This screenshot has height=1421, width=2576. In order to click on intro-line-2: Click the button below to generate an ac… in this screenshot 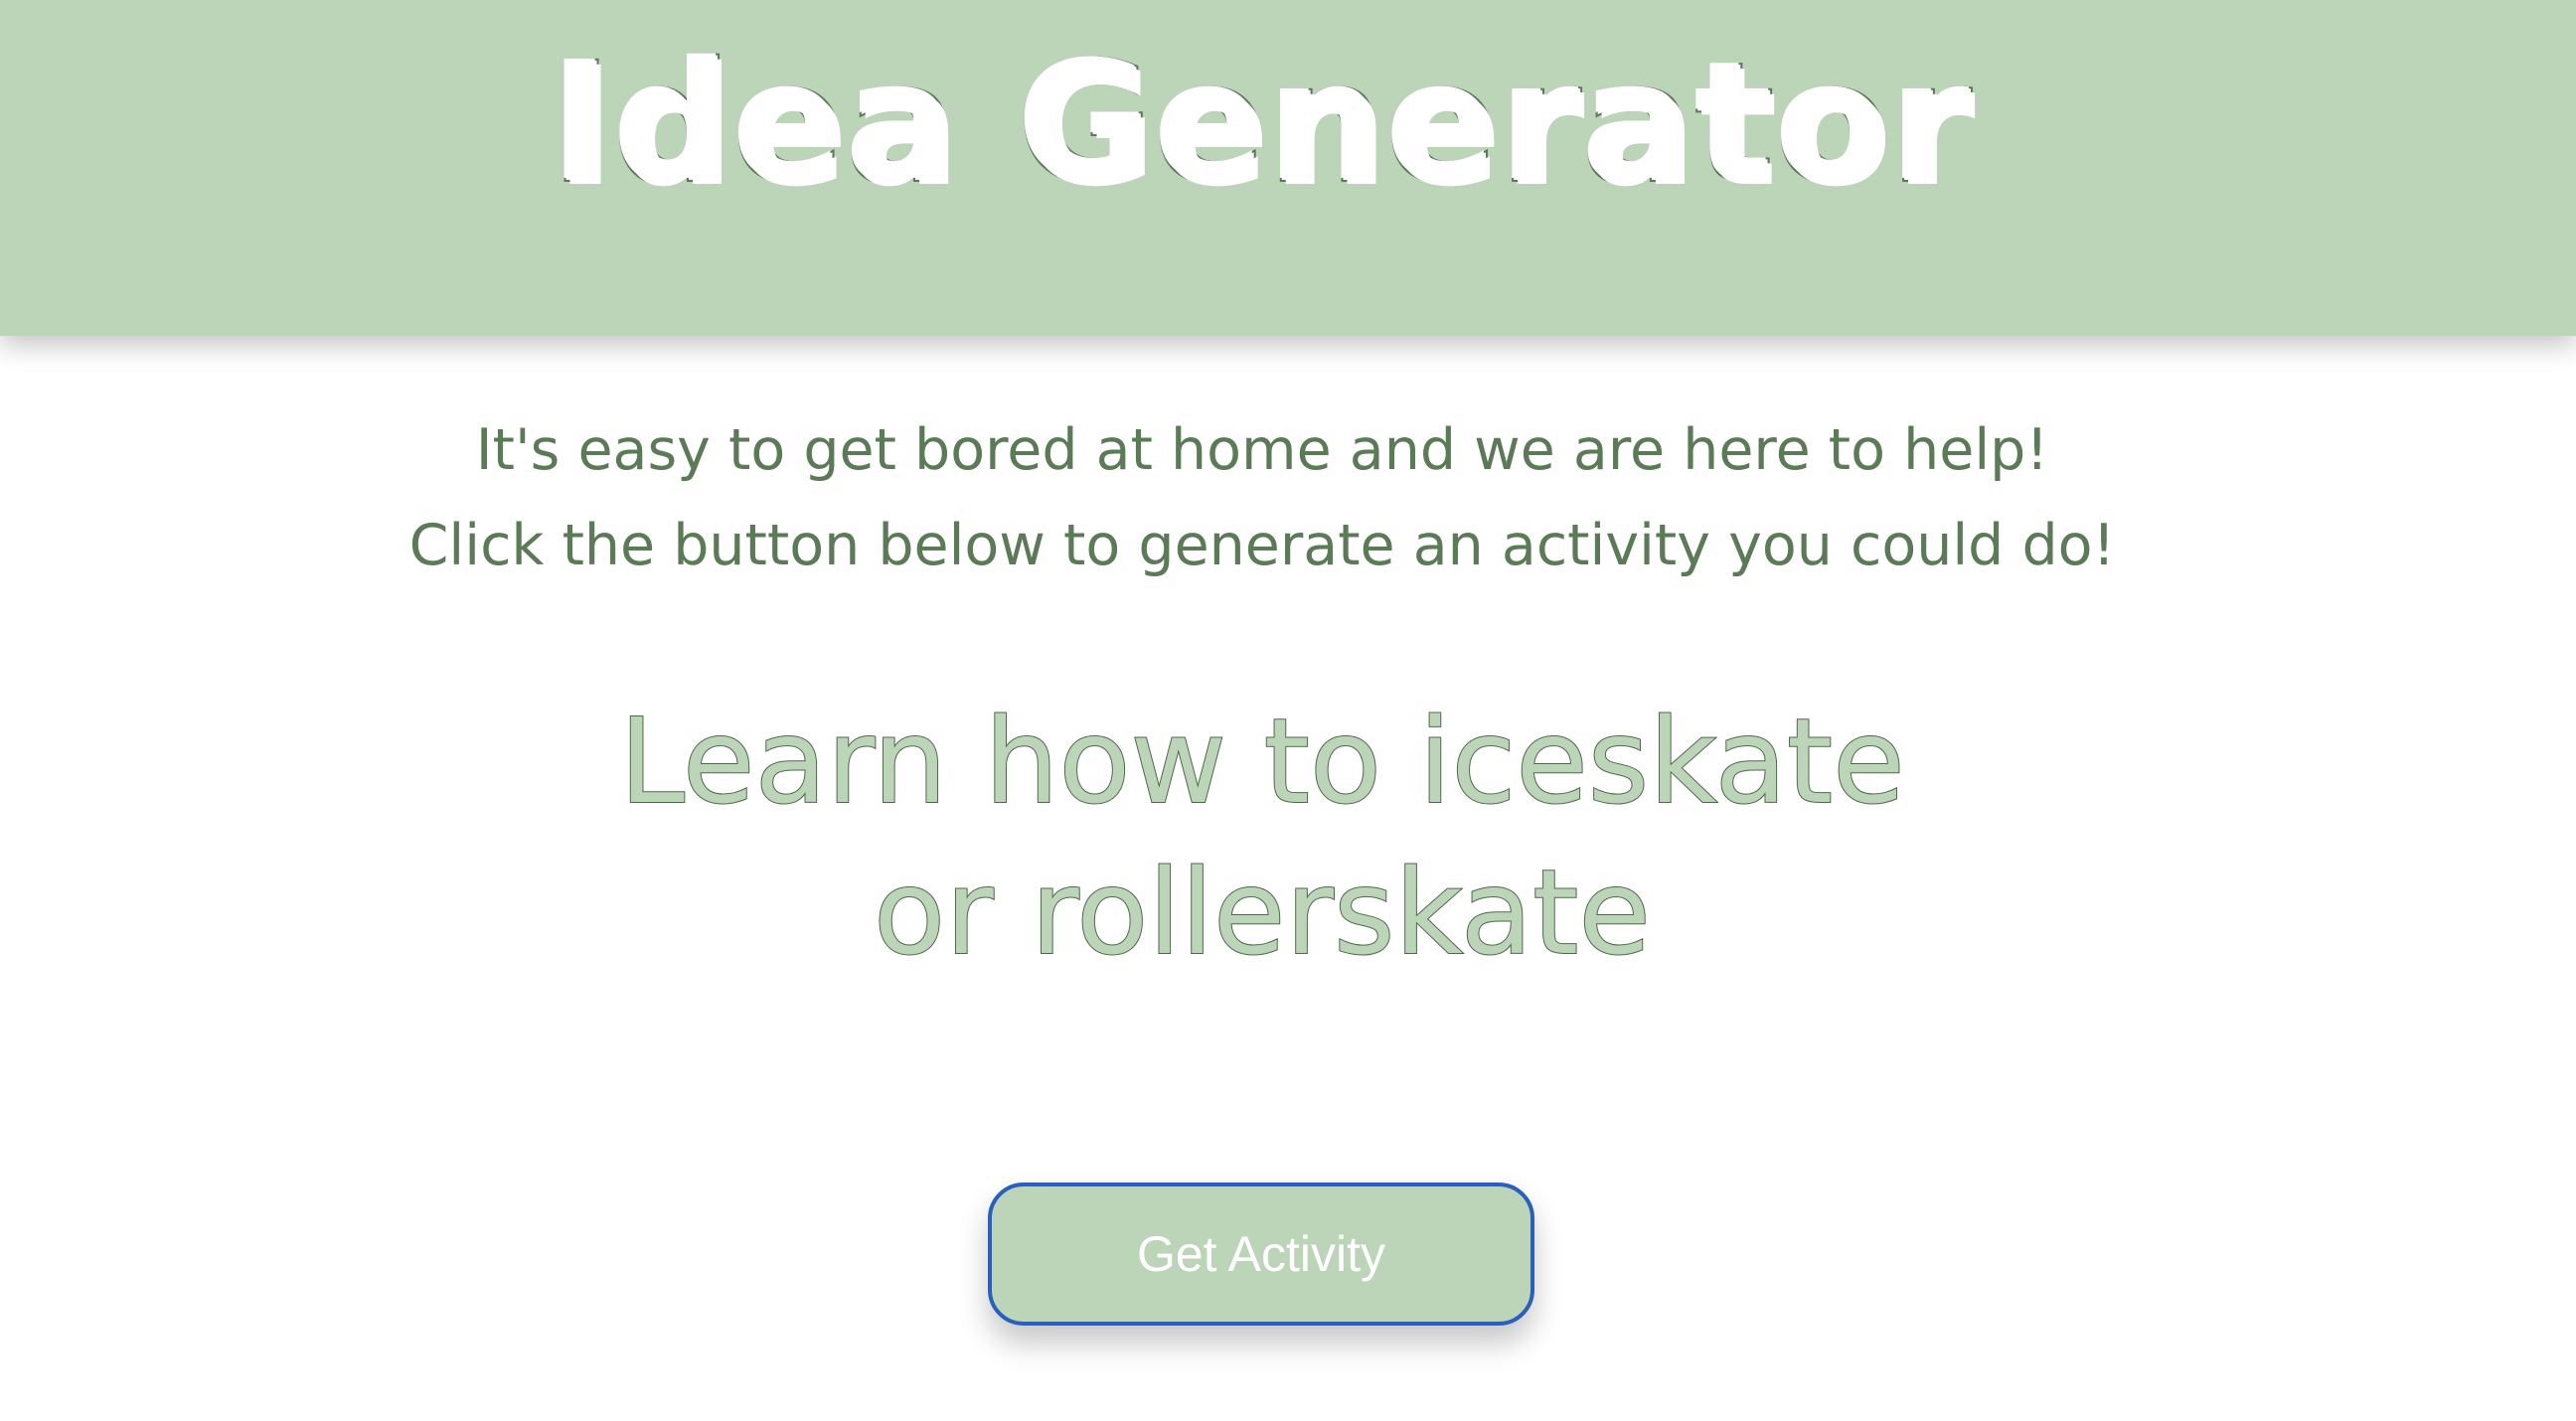, I will do `click(1262, 545)`.